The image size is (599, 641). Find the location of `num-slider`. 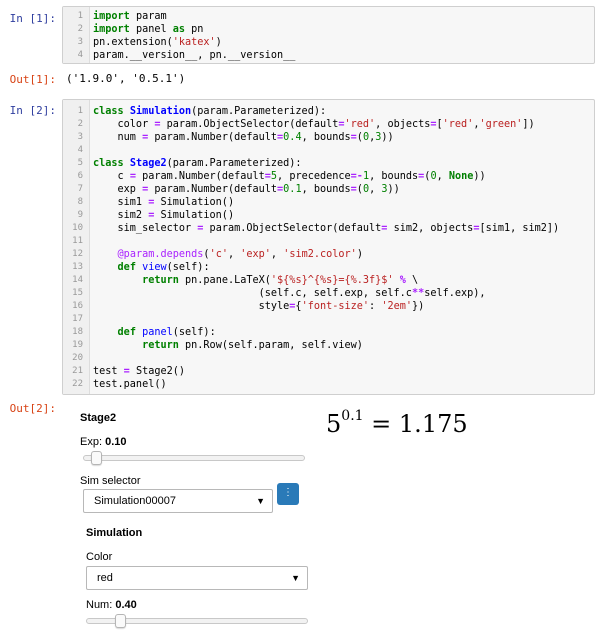

num-slider is located at coordinates (197, 621).